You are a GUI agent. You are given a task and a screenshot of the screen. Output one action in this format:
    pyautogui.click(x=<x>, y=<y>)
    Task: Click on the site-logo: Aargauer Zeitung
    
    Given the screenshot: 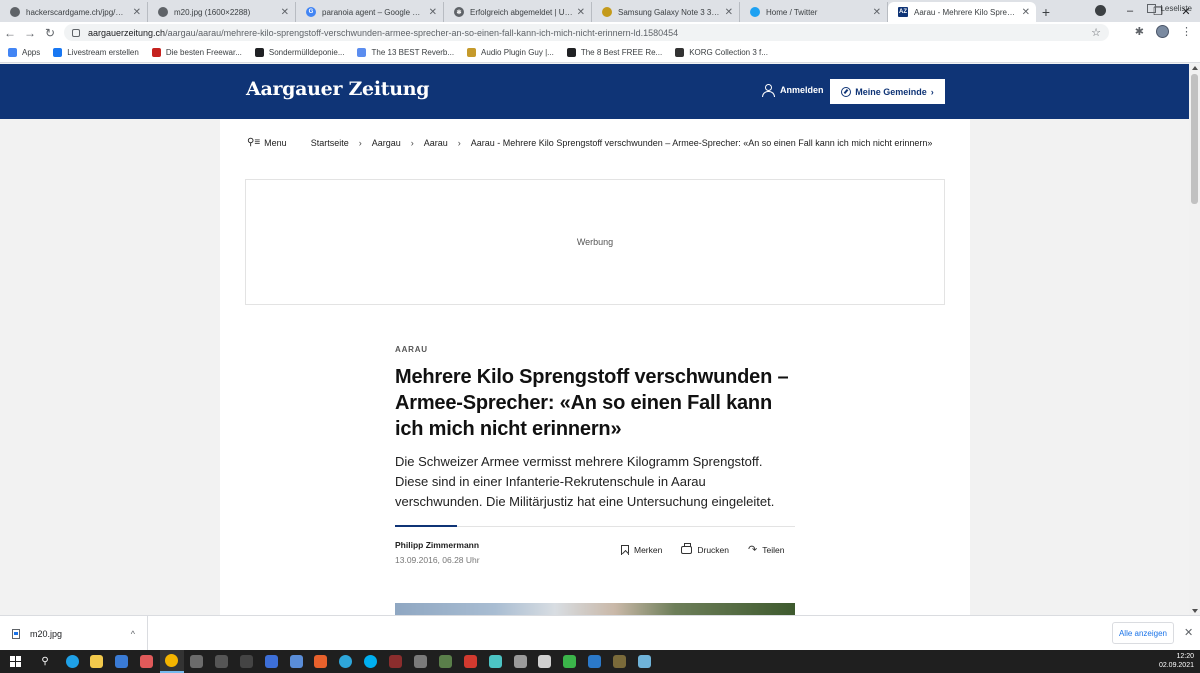 What is the action you would take?
    pyautogui.click(x=338, y=89)
    